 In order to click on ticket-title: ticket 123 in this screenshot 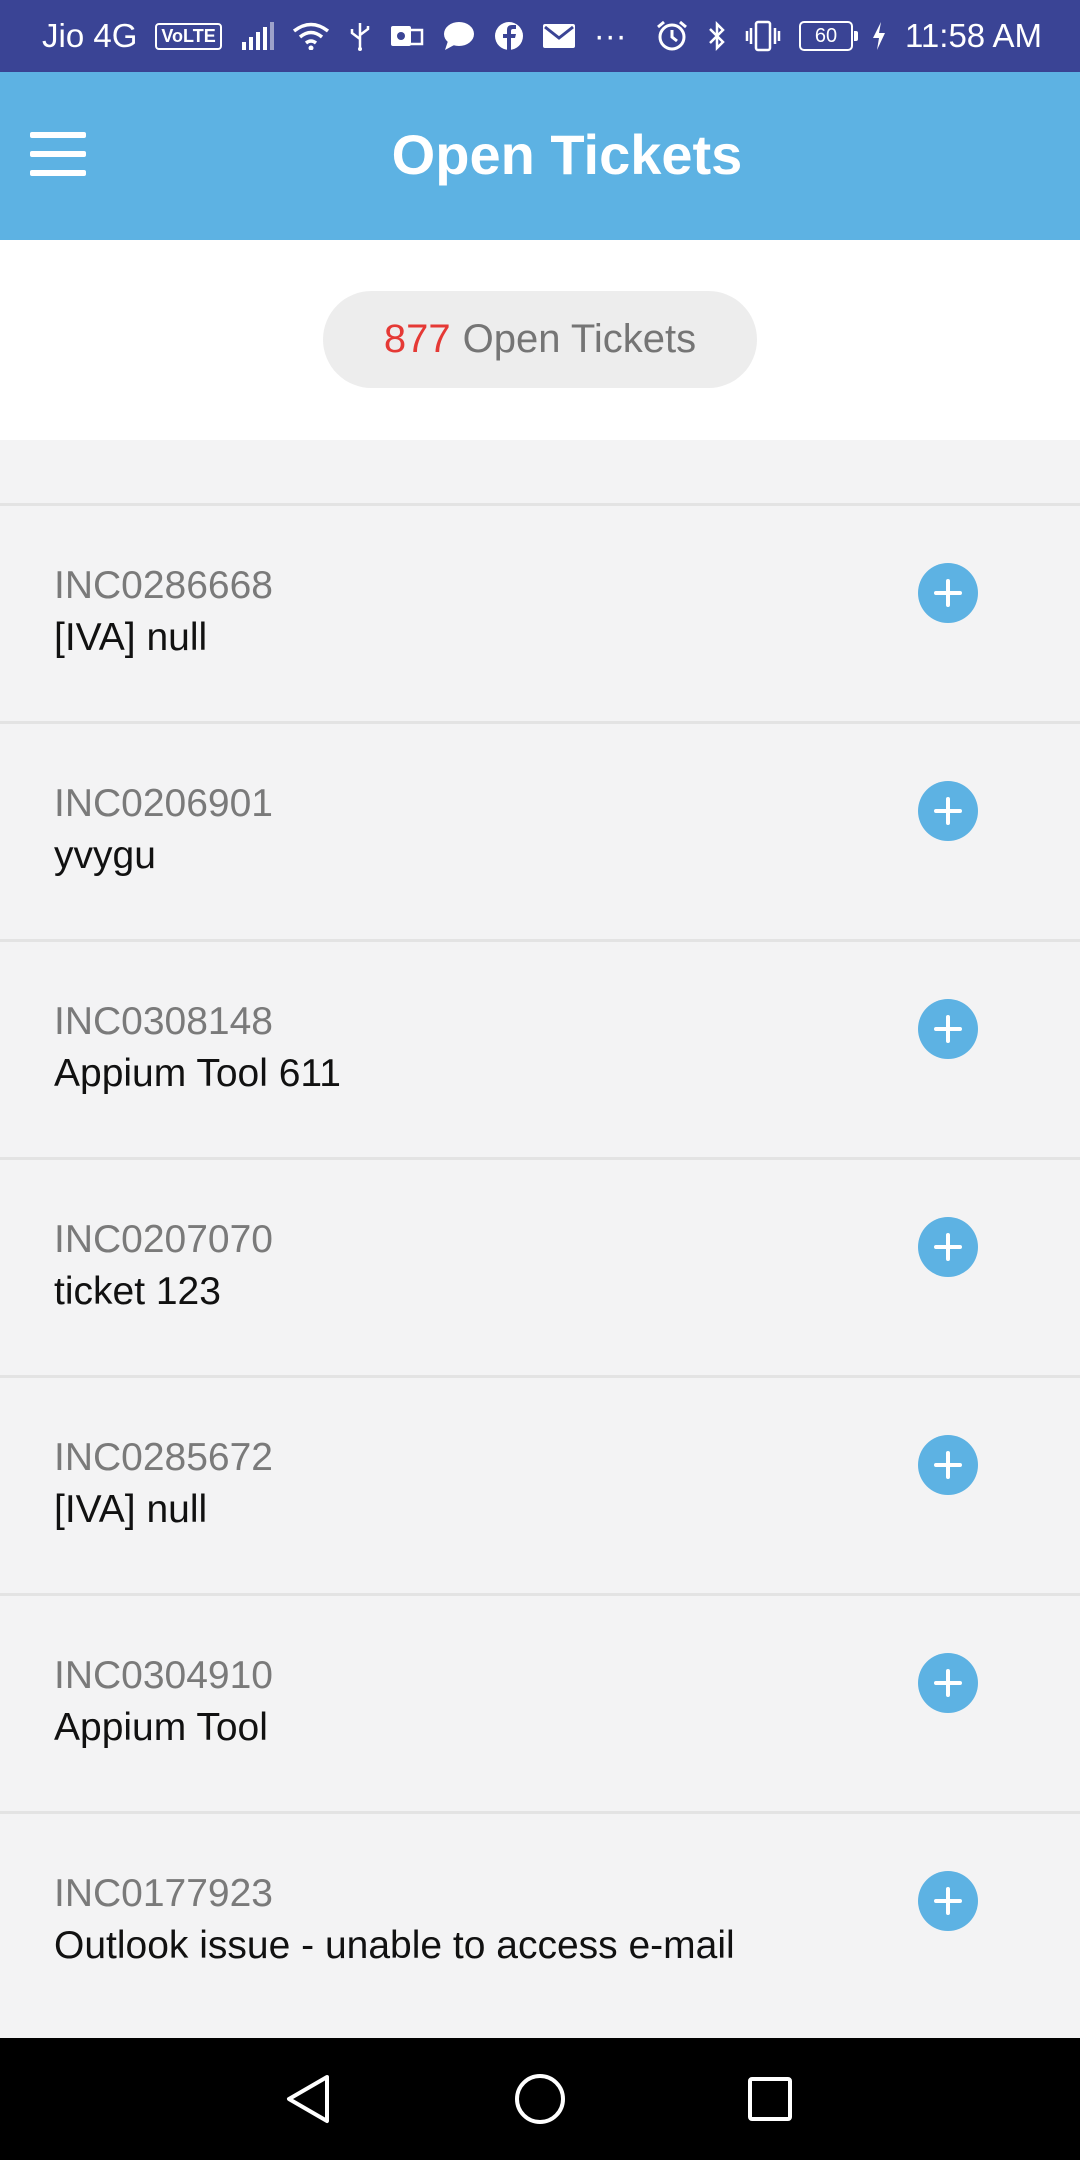, I will do `click(137, 1291)`.